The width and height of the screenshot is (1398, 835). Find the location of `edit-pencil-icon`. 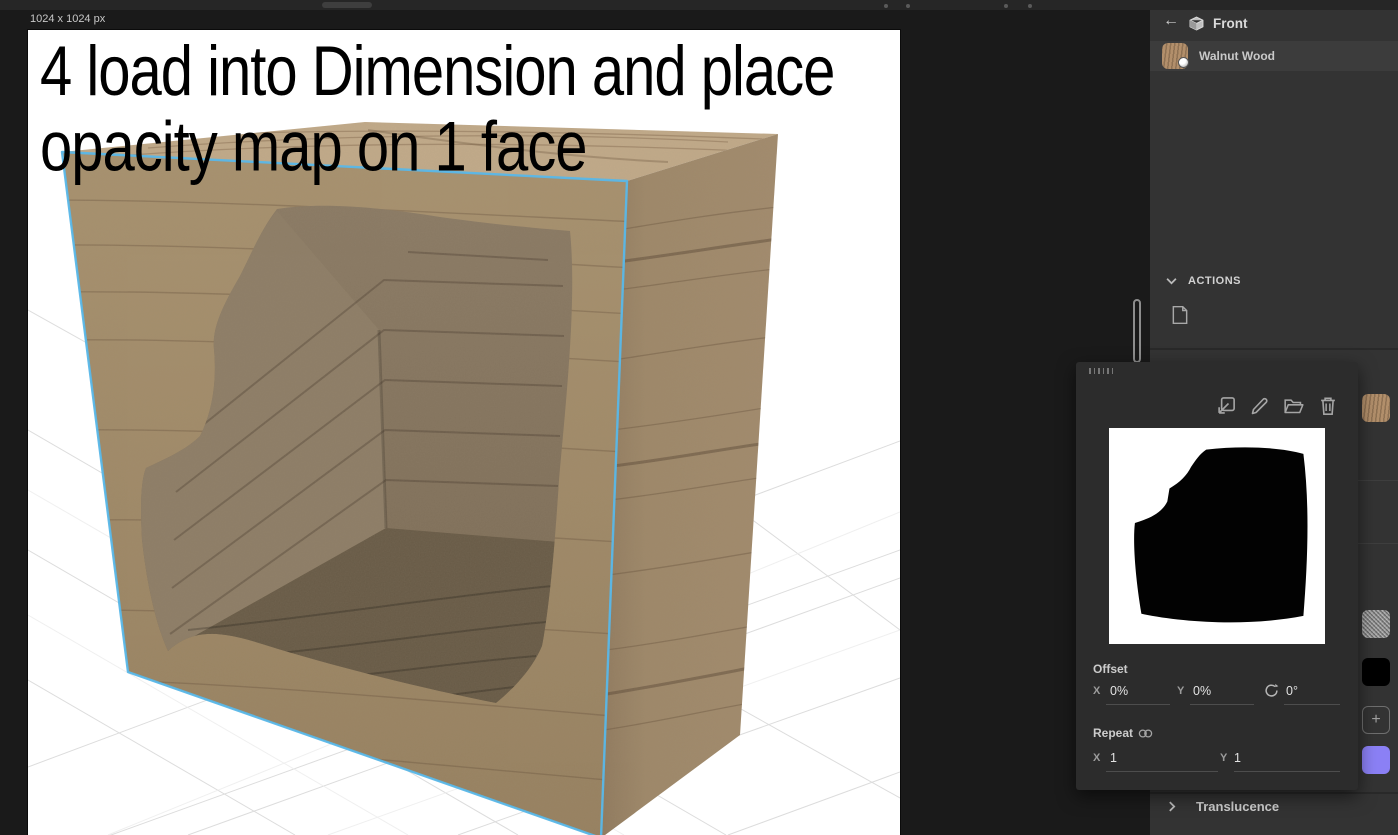

edit-pencil-icon is located at coordinates (1260, 406).